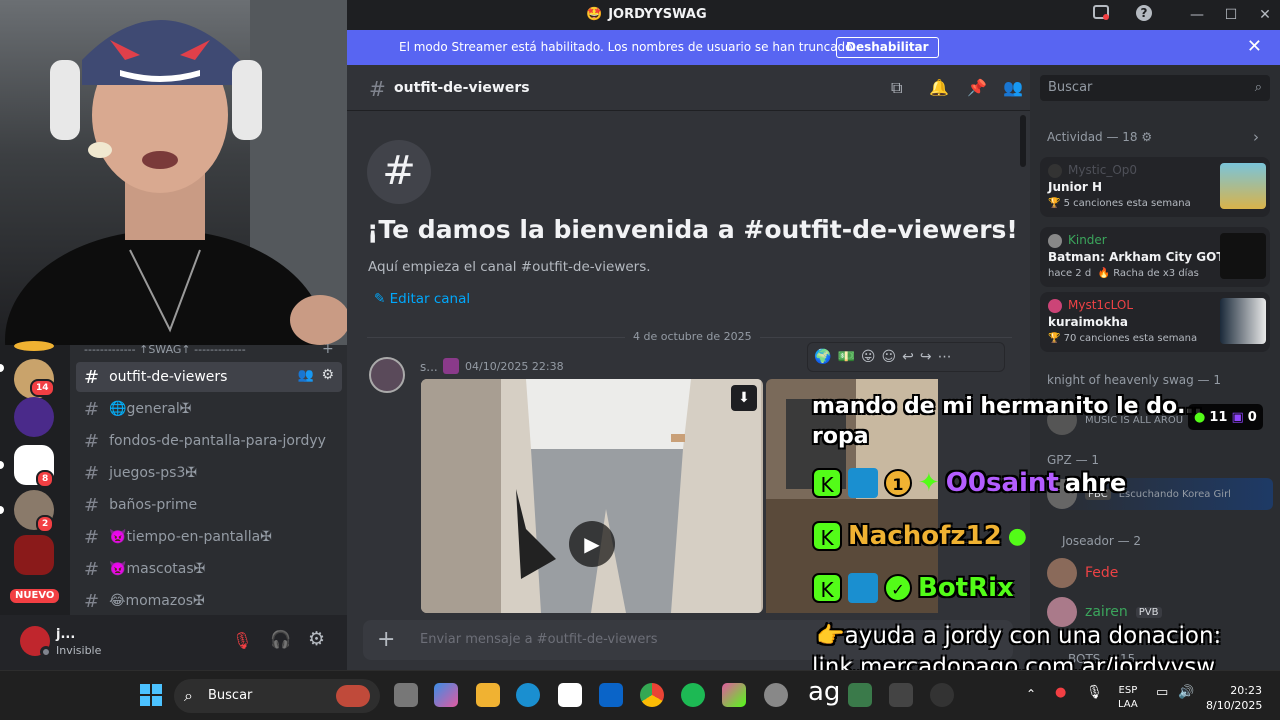 The width and height of the screenshot is (1280, 720). I want to click on clock: 20:23 8/10/2025, so click(1234, 698).